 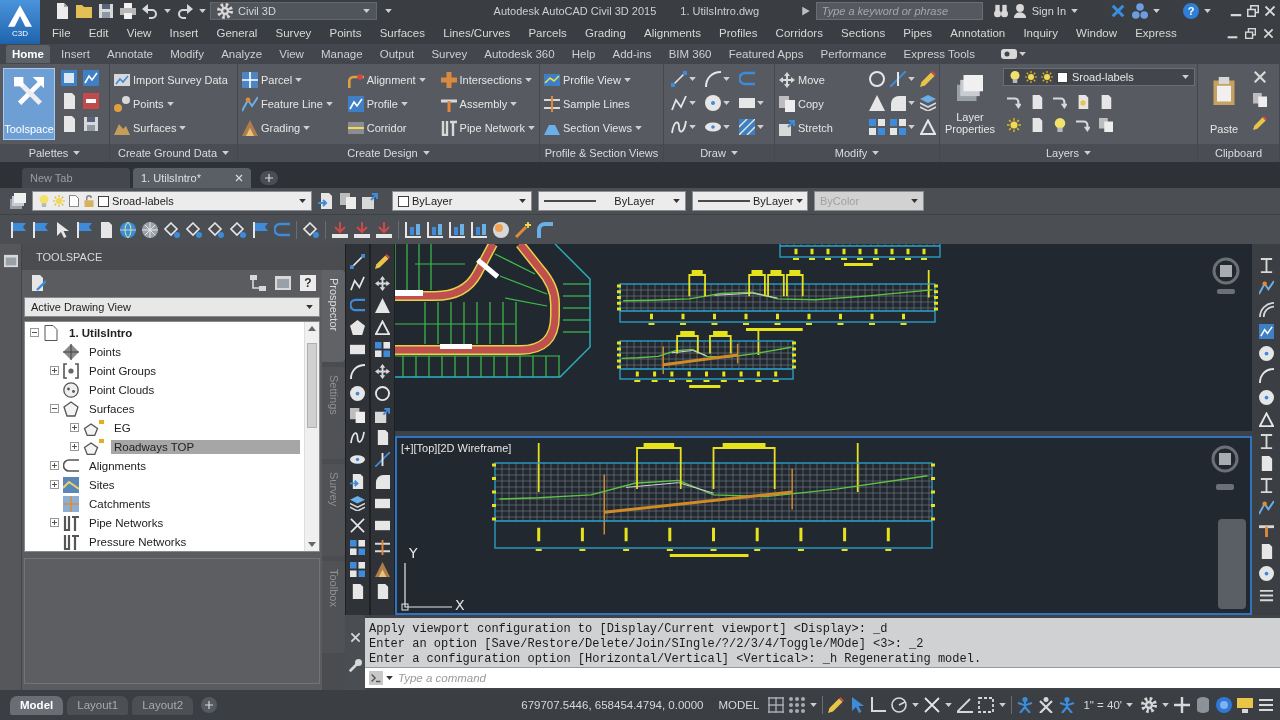 I want to click on menu-item: Edit, so click(x=98, y=33).